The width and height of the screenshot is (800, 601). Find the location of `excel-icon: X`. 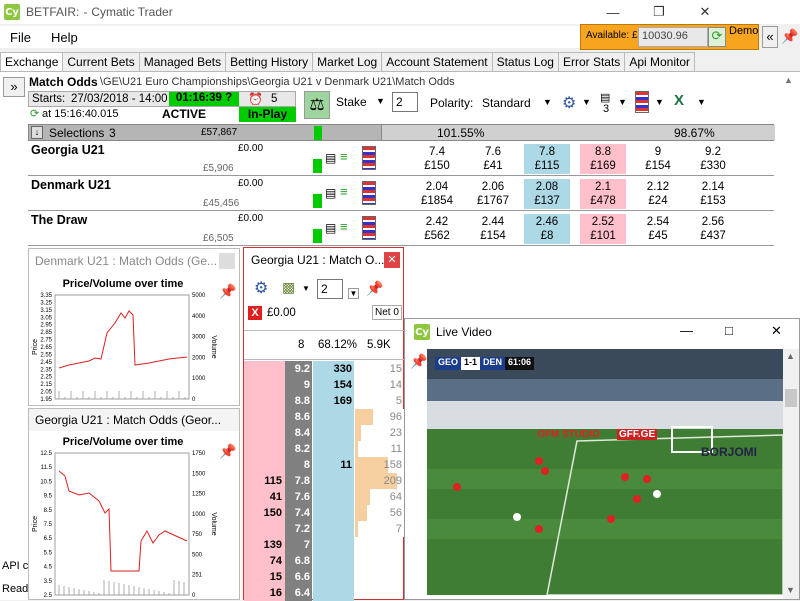

excel-icon: X is located at coordinates (679, 100).